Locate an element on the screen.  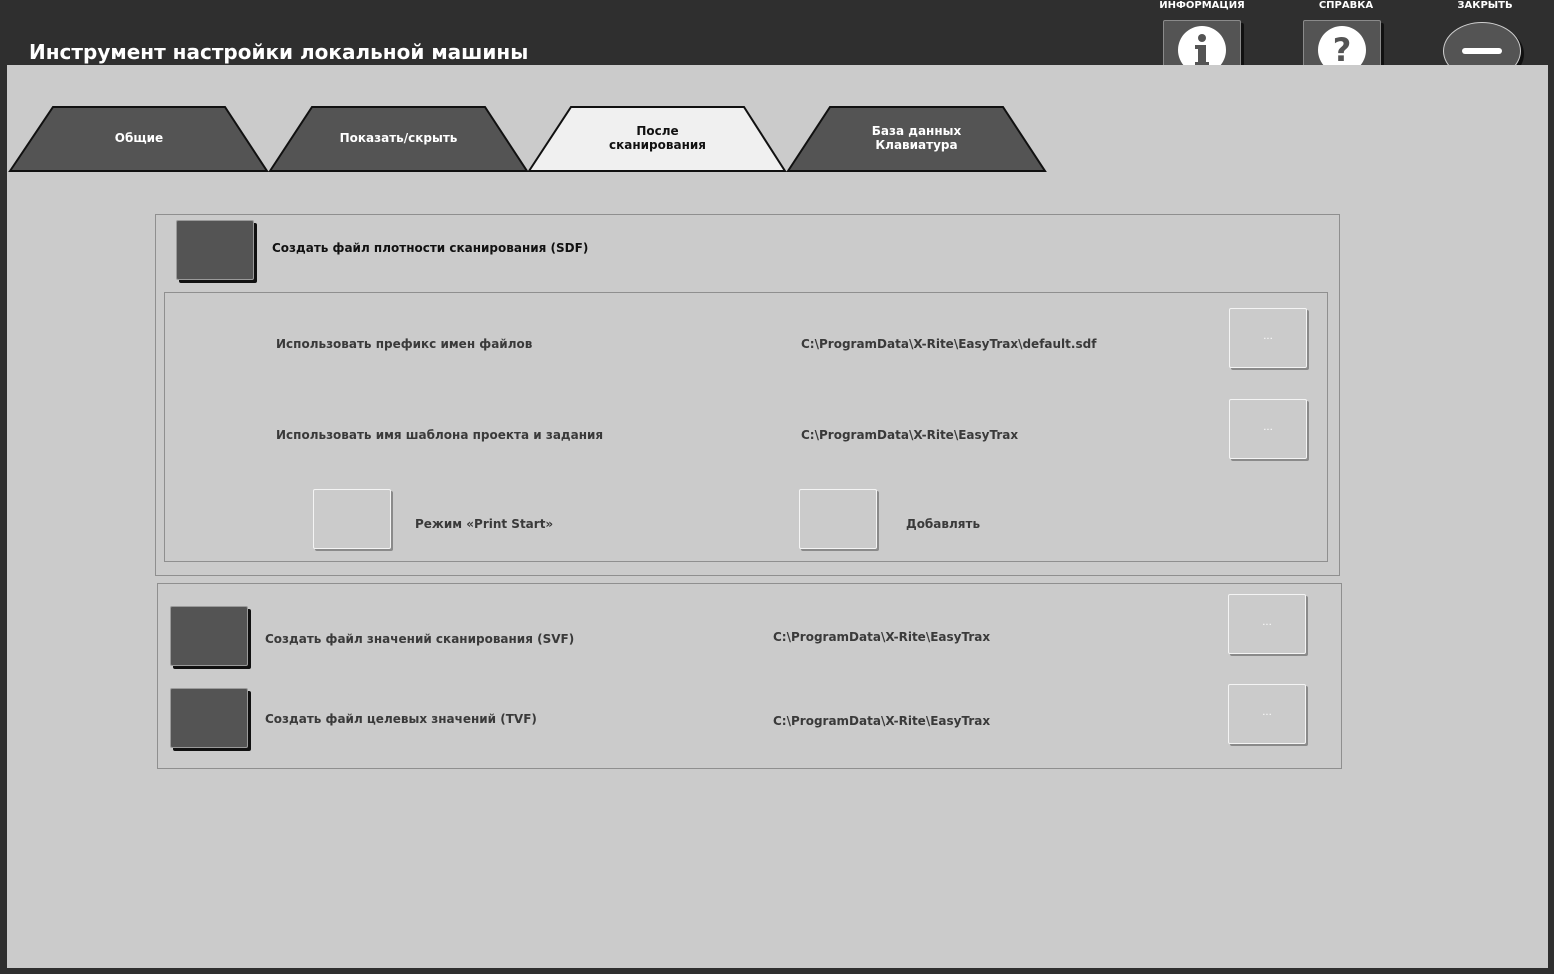
template-path: C:\ProgramData\X-Rite\EasyTrax is located at coordinates (910, 435).